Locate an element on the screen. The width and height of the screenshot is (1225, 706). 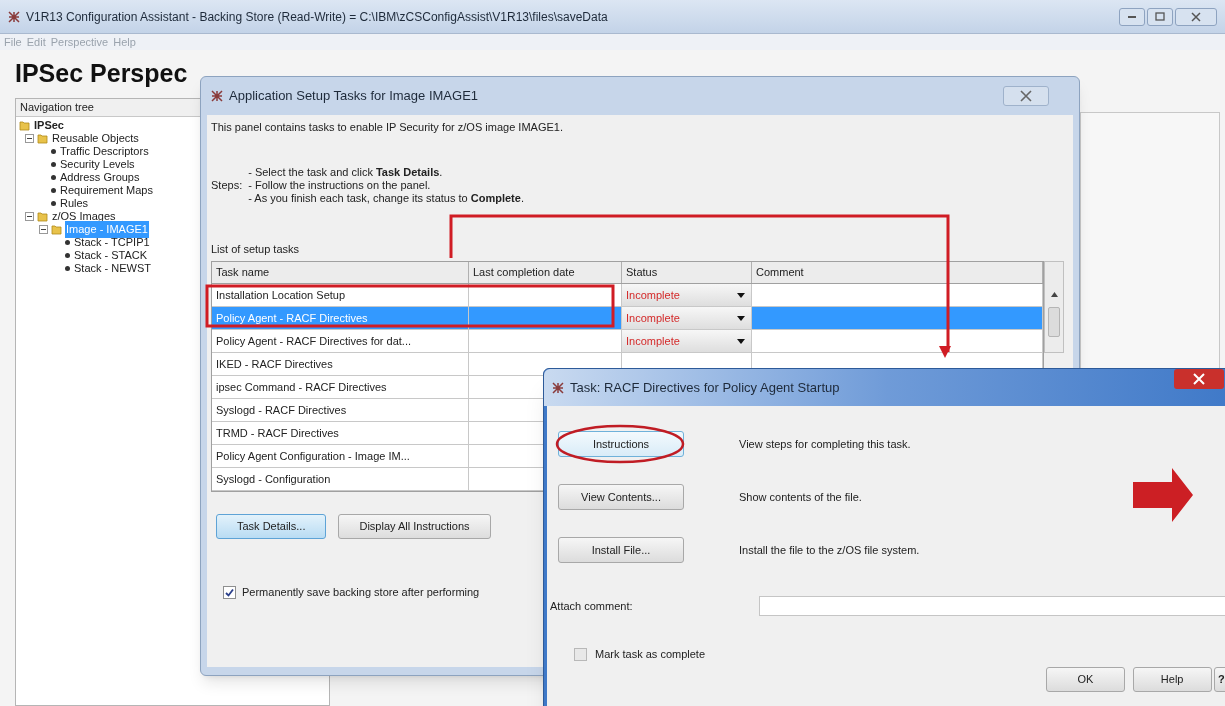
perspective-title: IPSec Perspec is located at coordinates (101, 74).